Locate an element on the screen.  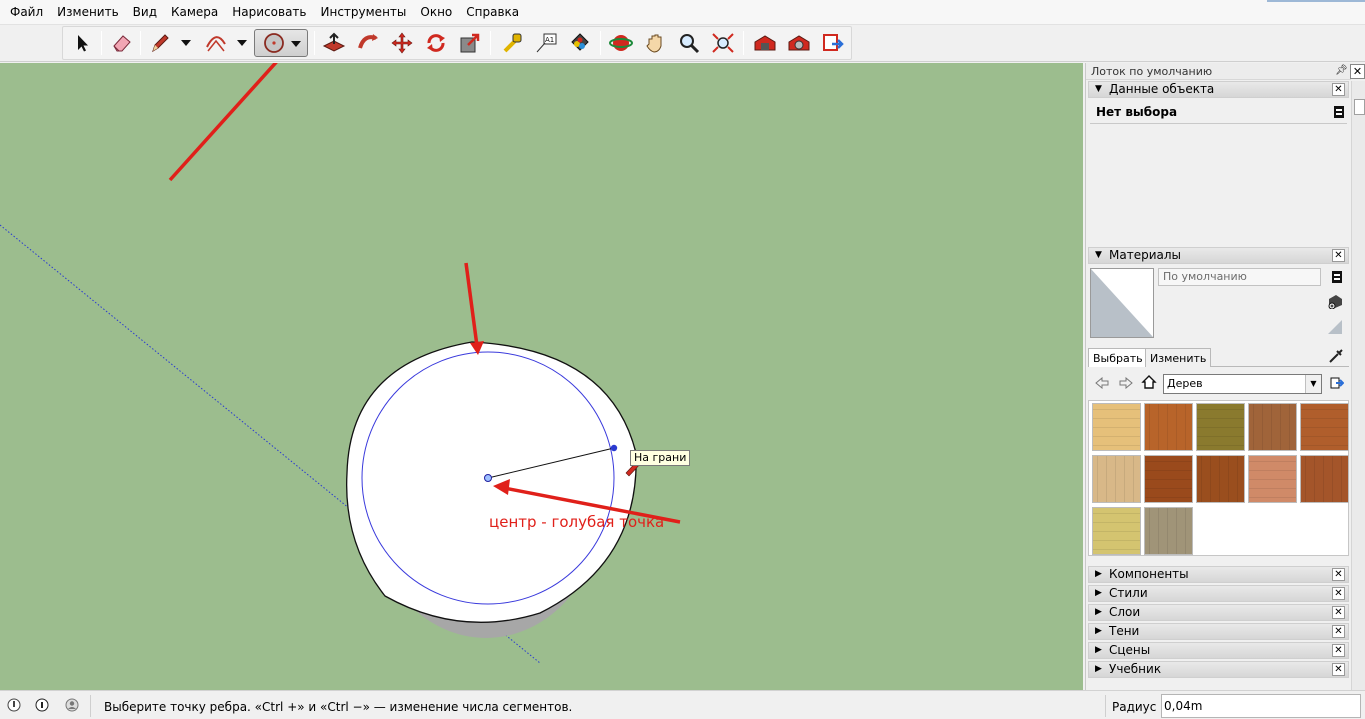
collapsed-panel-header: ▶ Учебник ✕ is located at coordinates (1218, 669).